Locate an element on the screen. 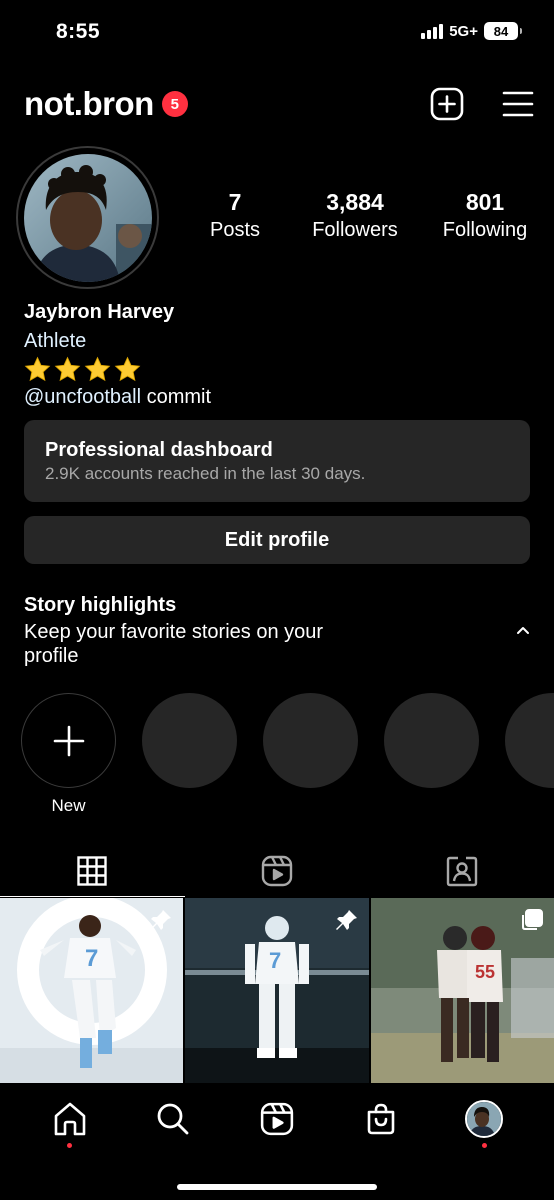  menu-icon is located at coordinates (518, 104).